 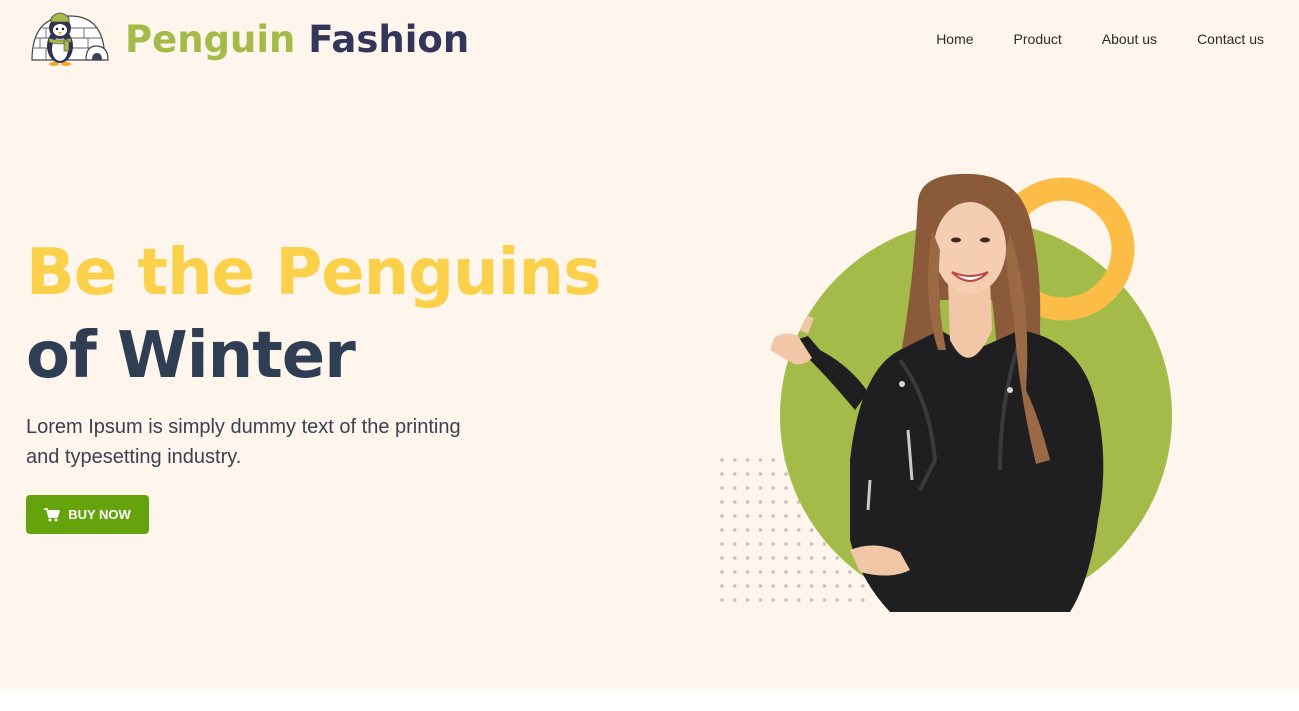 What do you see at coordinates (1080, 39) in the screenshot?
I see `main-nav: Home Product About us Contact us` at bounding box center [1080, 39].